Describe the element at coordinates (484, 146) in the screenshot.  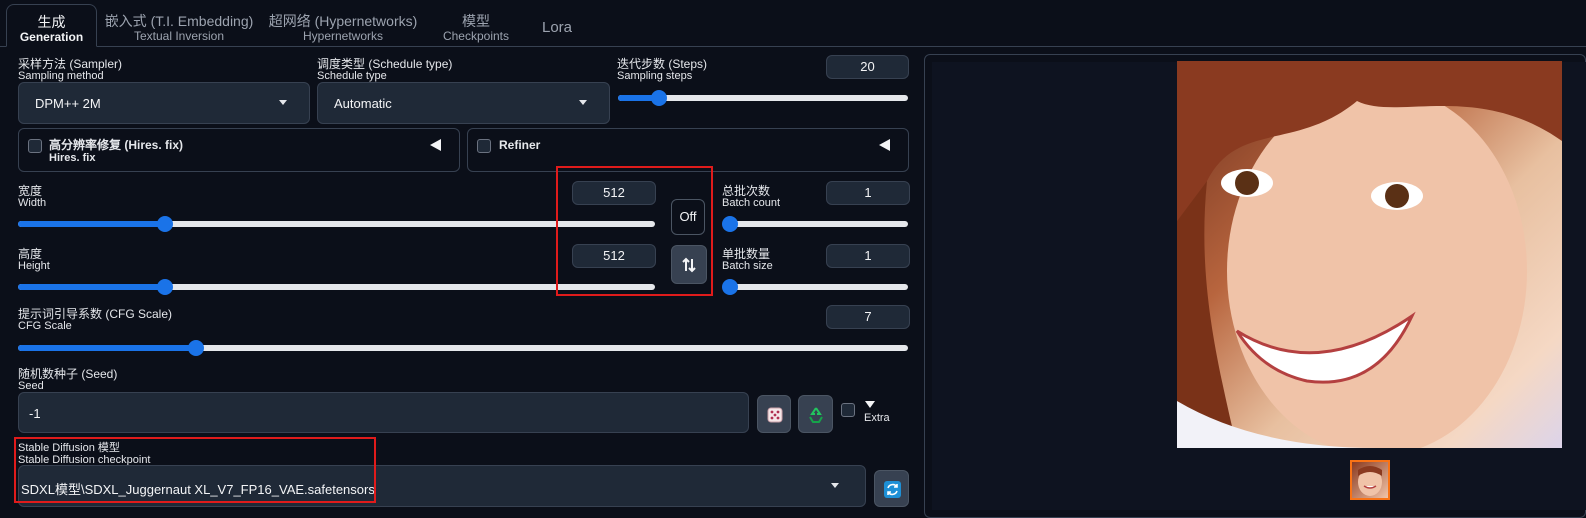
I see `refiner-checkbox` at that location.